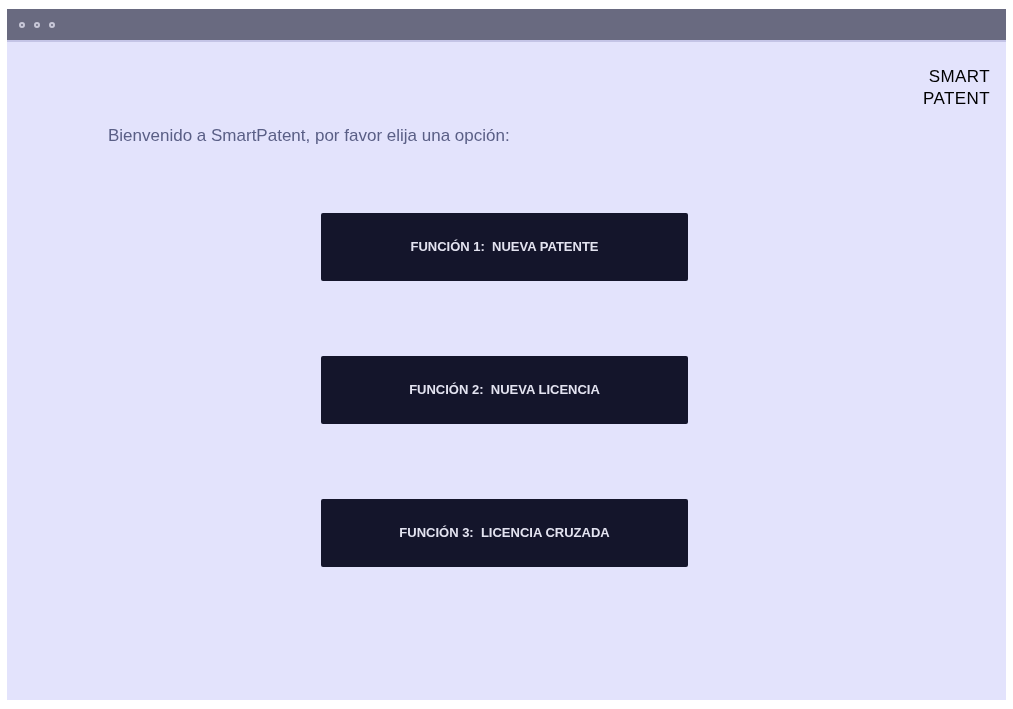  Describe the element at coordinates (309, 136) in the screenshot. I see `welcome-text: Bienvenido a SmartPatent, por favor elija una opción:` at that location.